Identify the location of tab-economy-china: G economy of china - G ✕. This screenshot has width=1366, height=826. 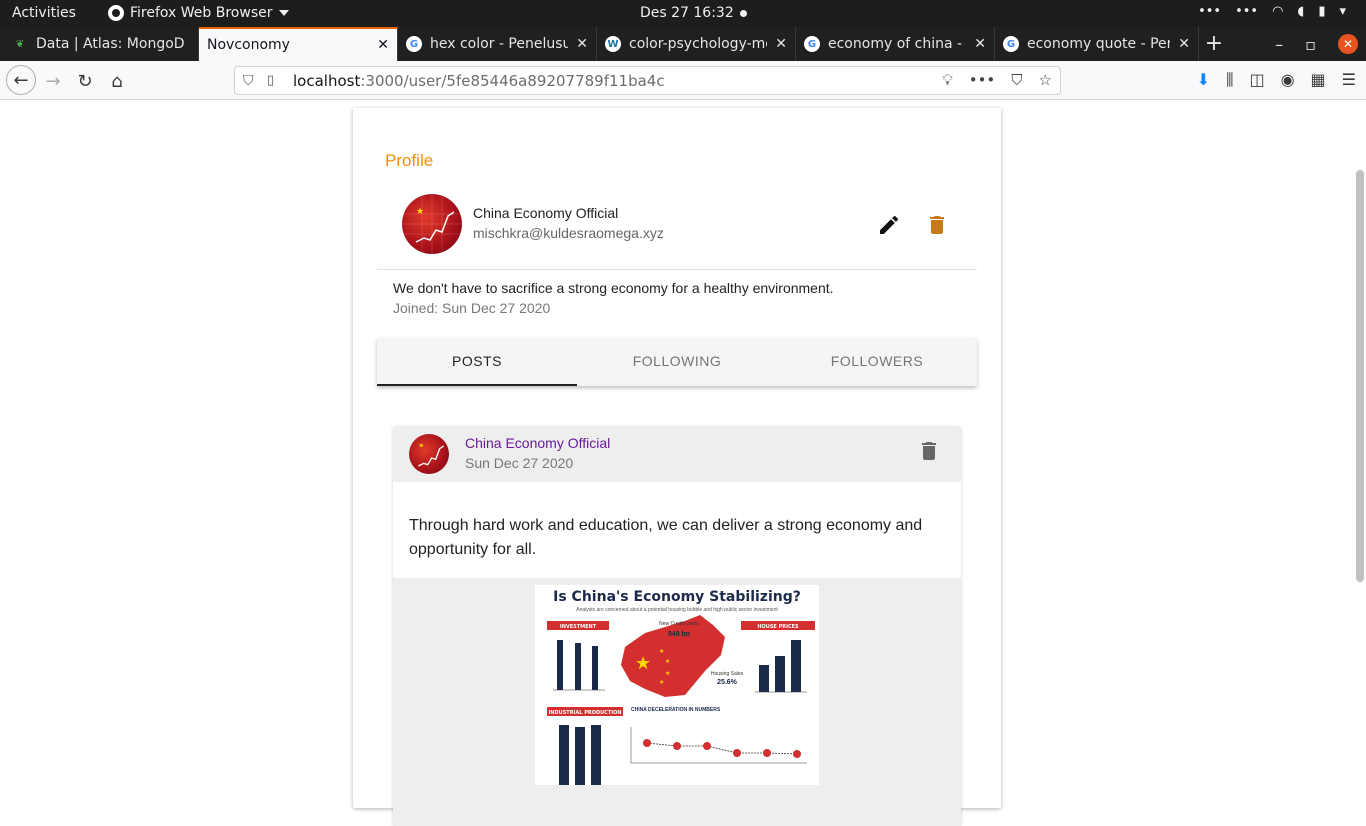
(895, 44).